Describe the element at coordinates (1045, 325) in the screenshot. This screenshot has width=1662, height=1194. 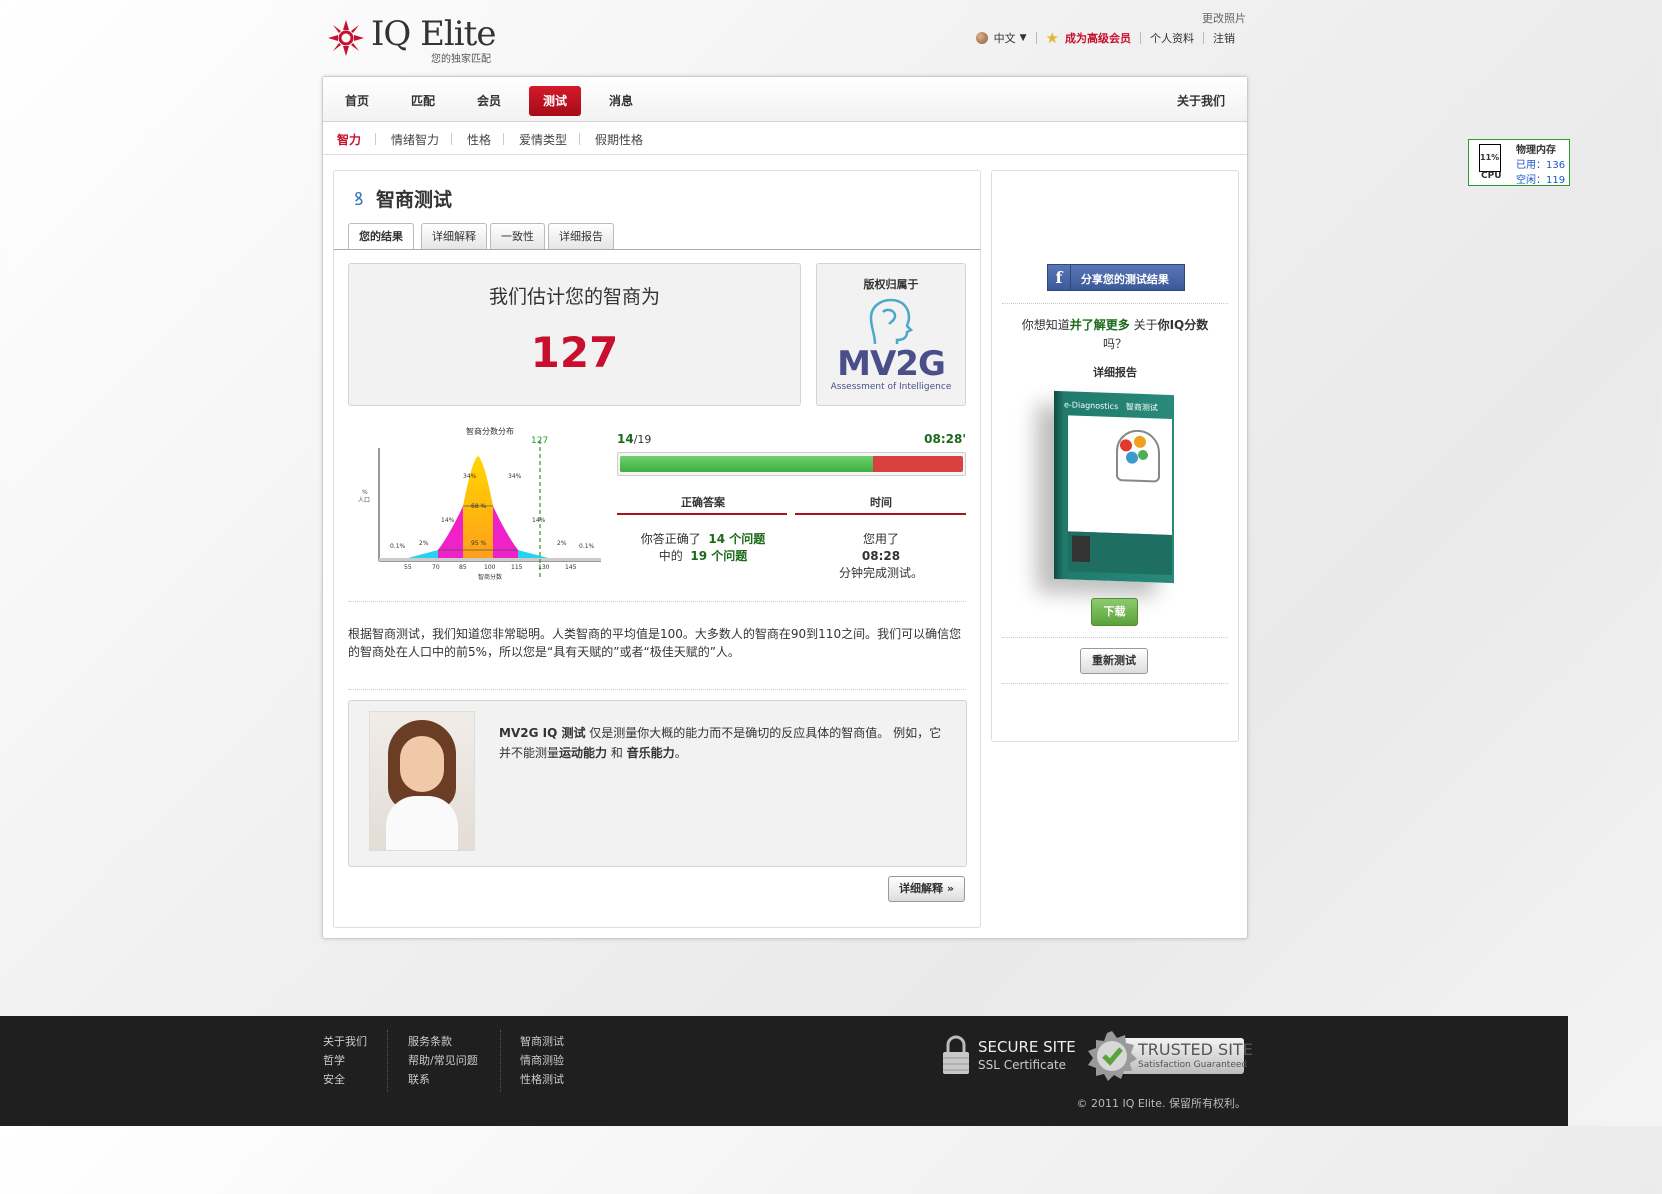
I see `promo-text: 你想知道` at that location.